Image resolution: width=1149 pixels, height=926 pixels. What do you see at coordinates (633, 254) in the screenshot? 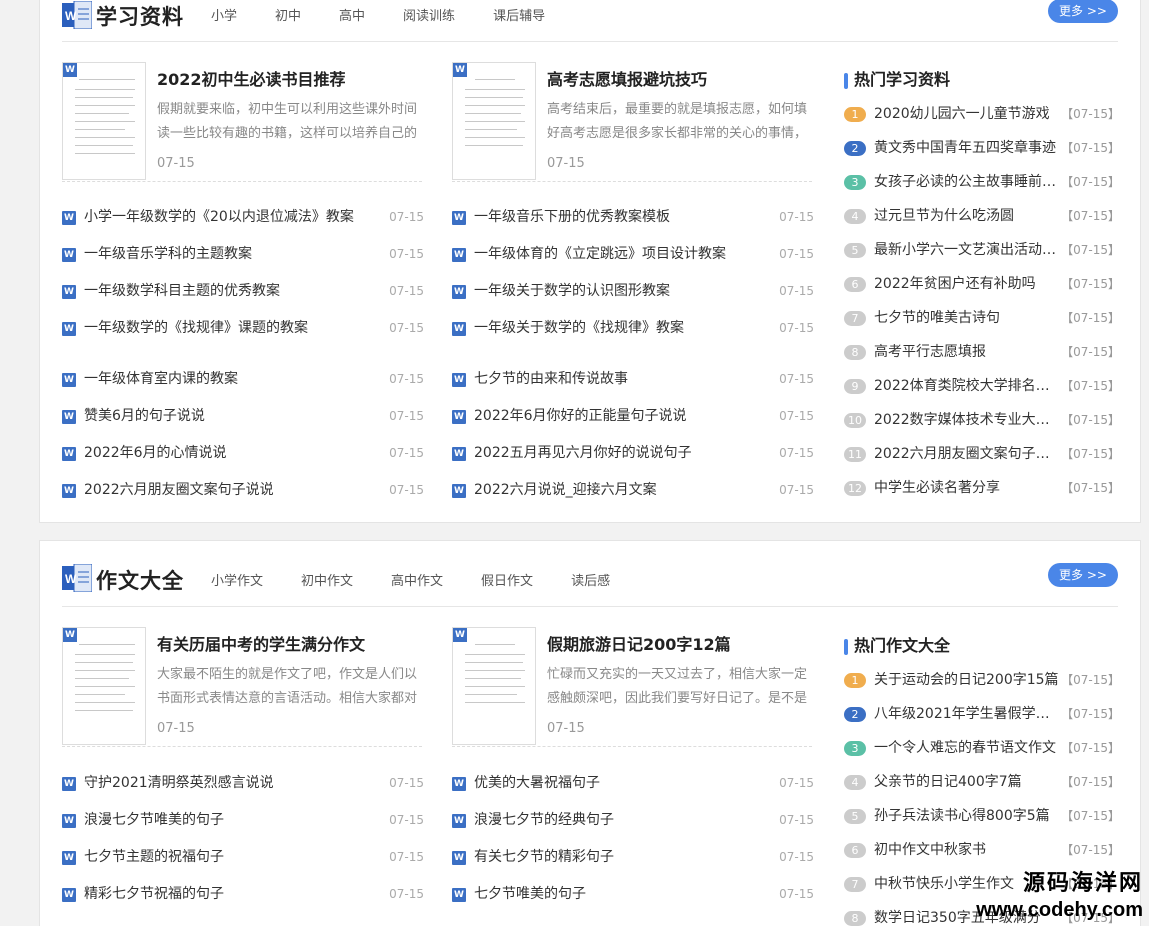
I see `list-item: W 一年级体育的《立定跳远》项目设计教案 07-15` at bounding box center [633, 254].